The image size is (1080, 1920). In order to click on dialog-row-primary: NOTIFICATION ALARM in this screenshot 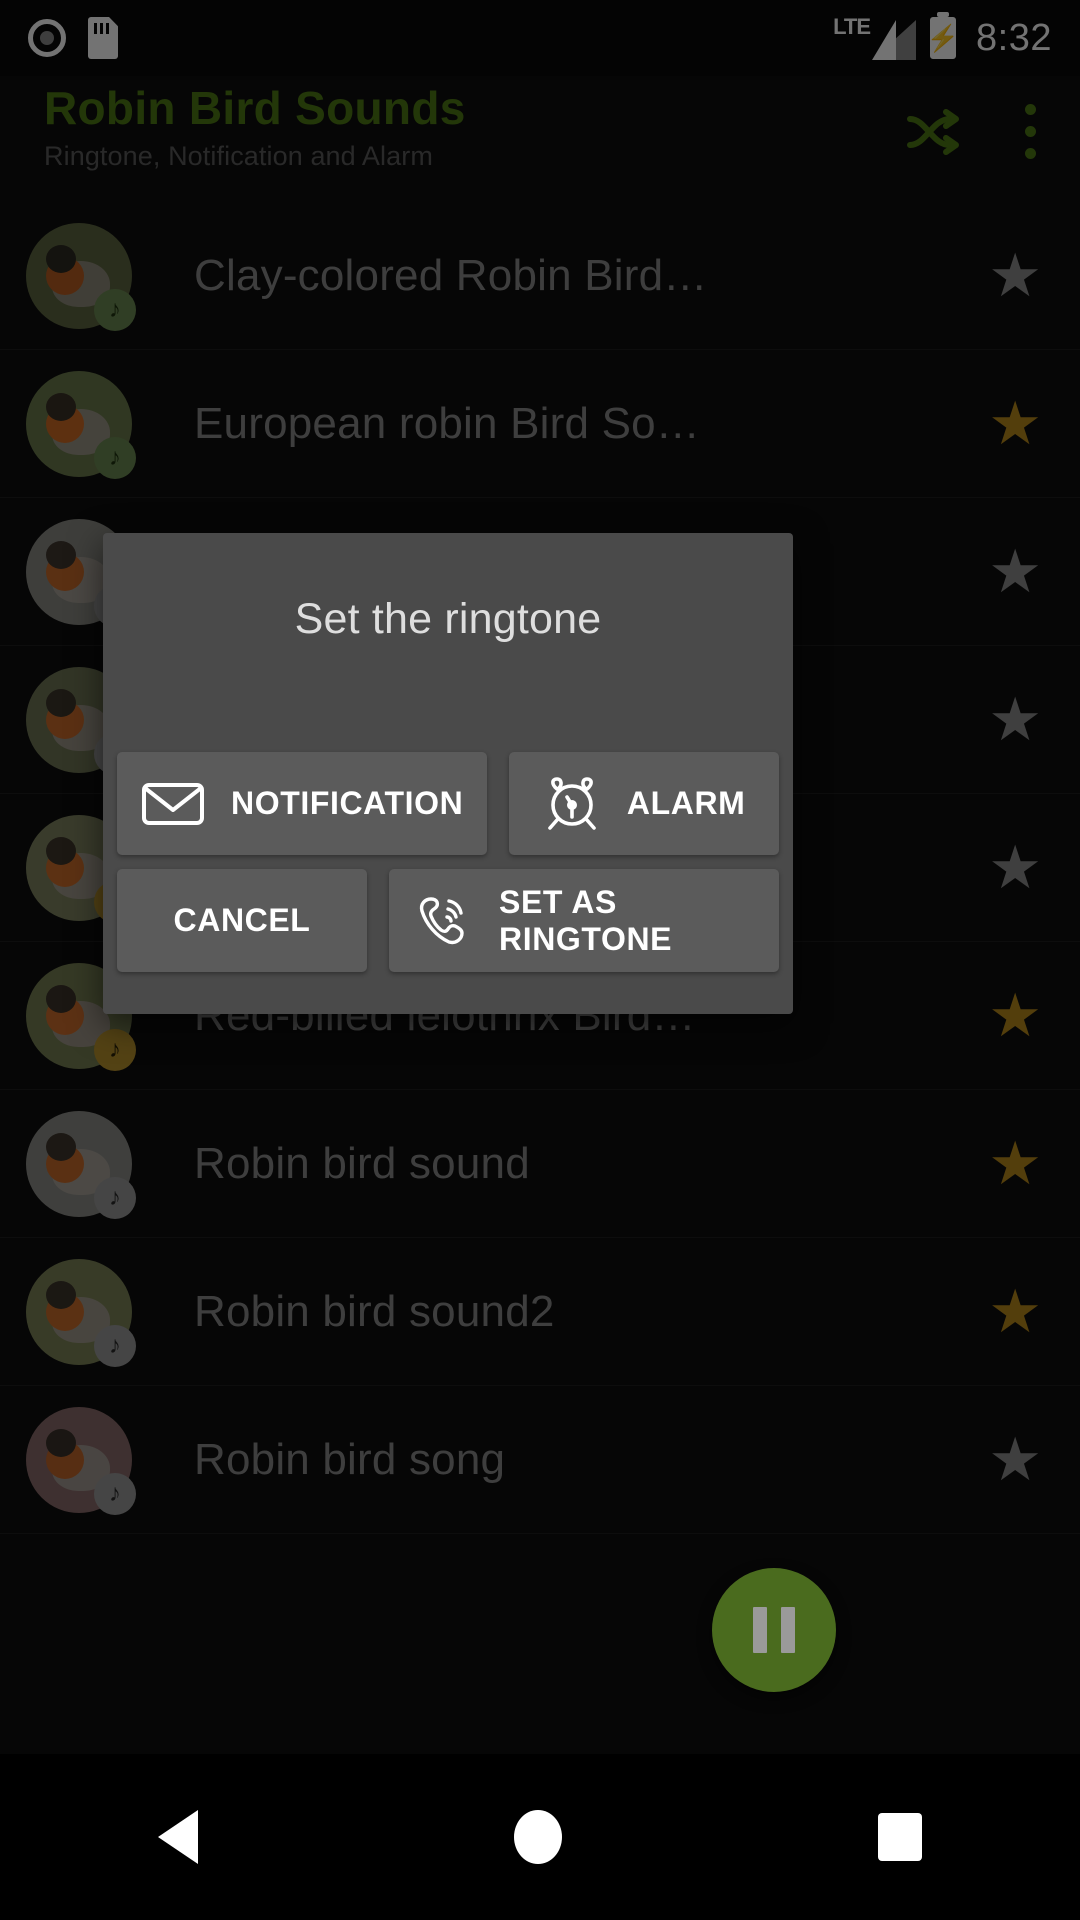, I will do `click(448, 803)`.